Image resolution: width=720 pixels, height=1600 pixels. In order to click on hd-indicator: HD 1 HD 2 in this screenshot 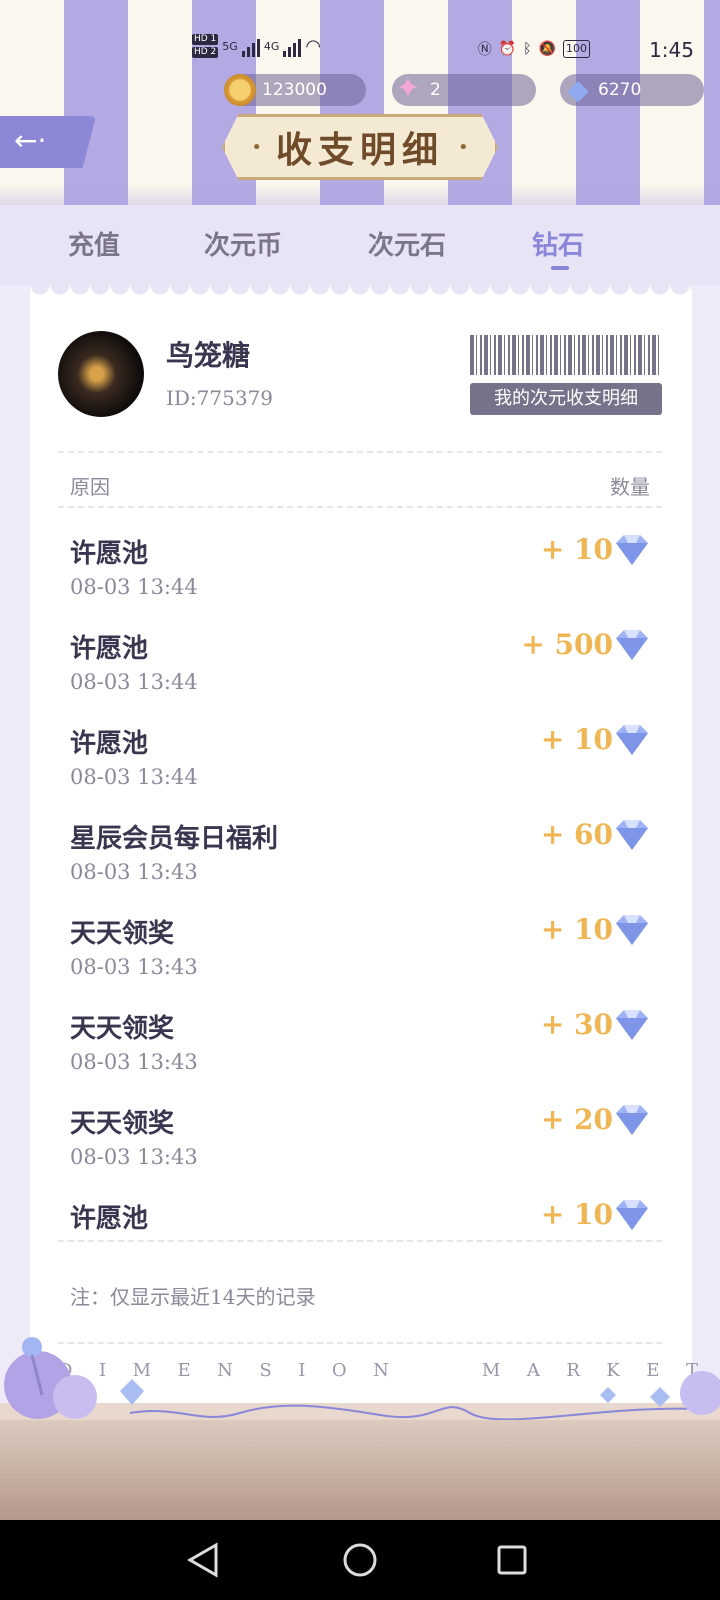, I will do `click(205, 46)`.